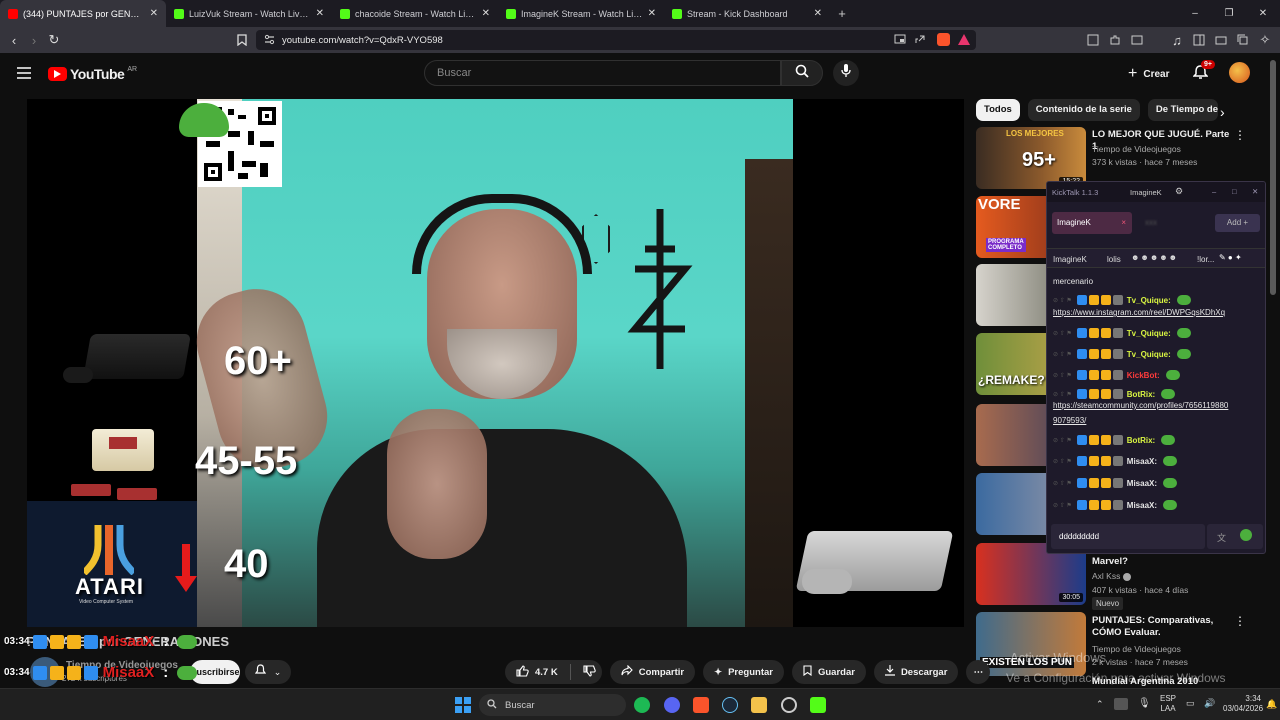  Describe the element at coordinates (268, 672) in the screenshot. I see `notification-bell-button: ⌄` at that location.